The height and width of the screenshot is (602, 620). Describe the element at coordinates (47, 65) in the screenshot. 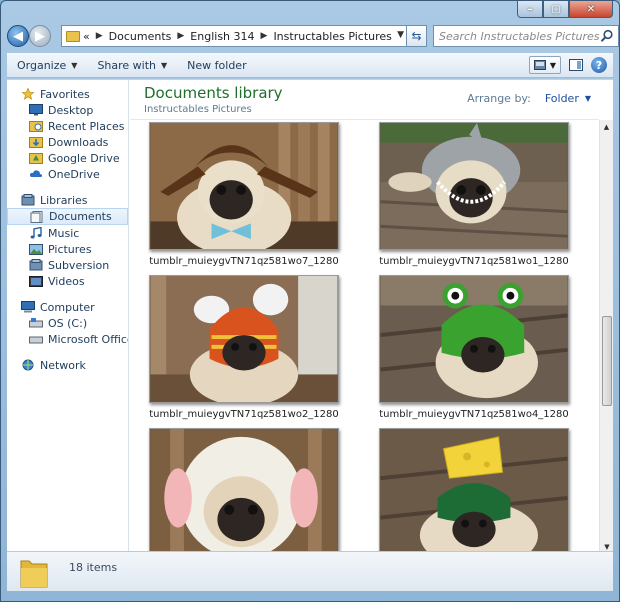

I see `organize-button: Organize ▼` at that location.